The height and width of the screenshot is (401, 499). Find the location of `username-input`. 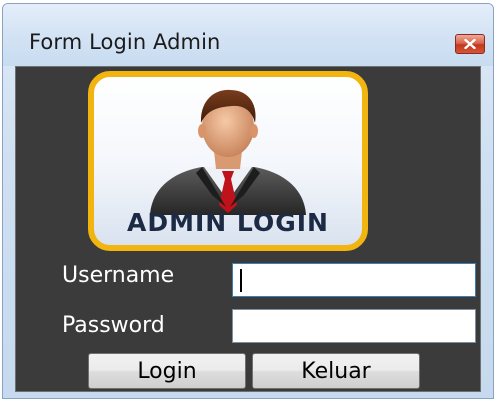

username-input is located at coordinates (354, 280).